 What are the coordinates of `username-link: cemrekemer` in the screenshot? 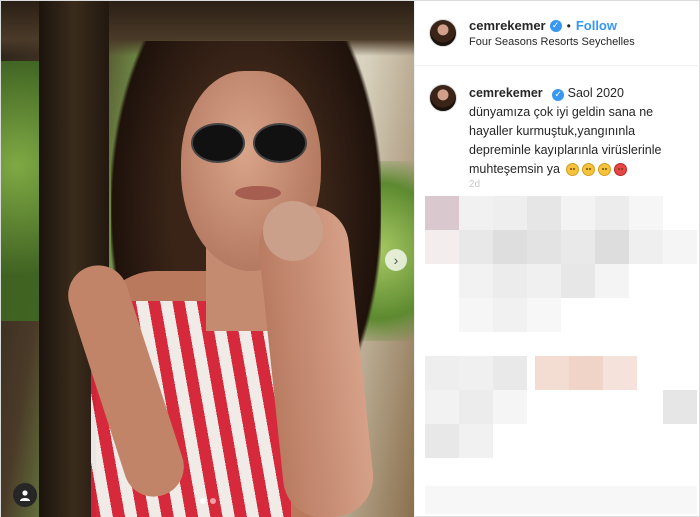 It's located at (507, 25).